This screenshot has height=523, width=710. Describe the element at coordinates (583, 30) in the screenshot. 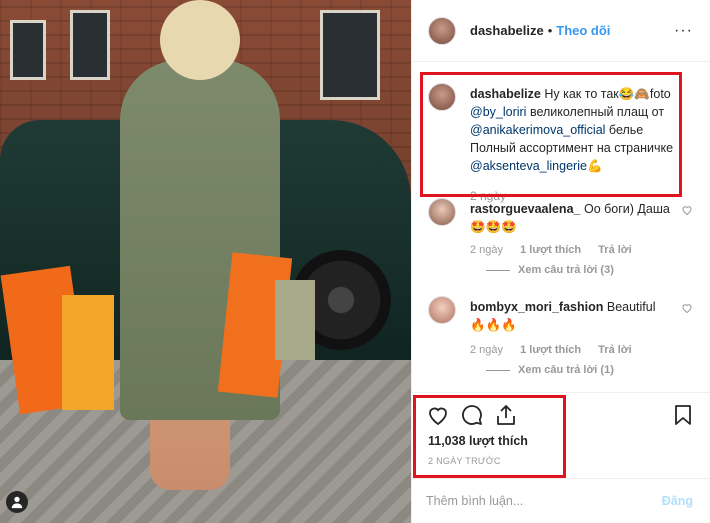

I see `follow-button: Theo dõi` at that location.